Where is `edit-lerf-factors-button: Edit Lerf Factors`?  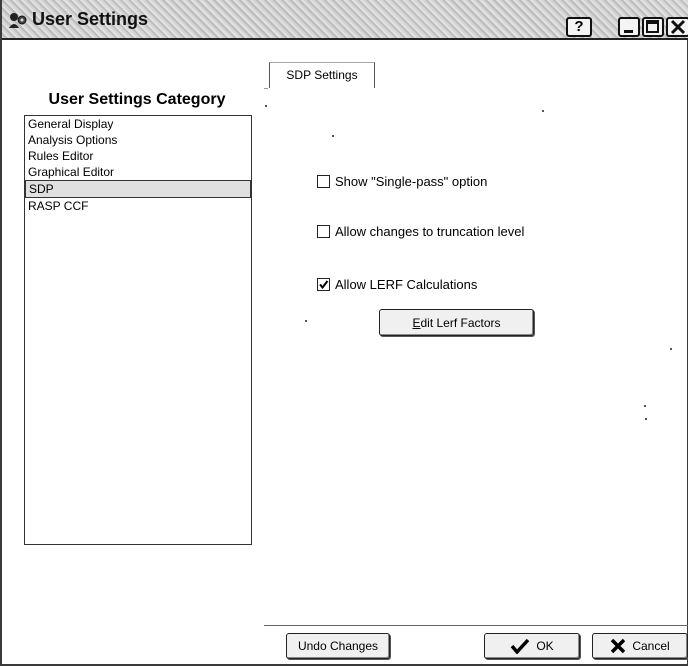 edit-lerf-factors-button: Edit Lerf Factors is located at coordinates (456, 322).